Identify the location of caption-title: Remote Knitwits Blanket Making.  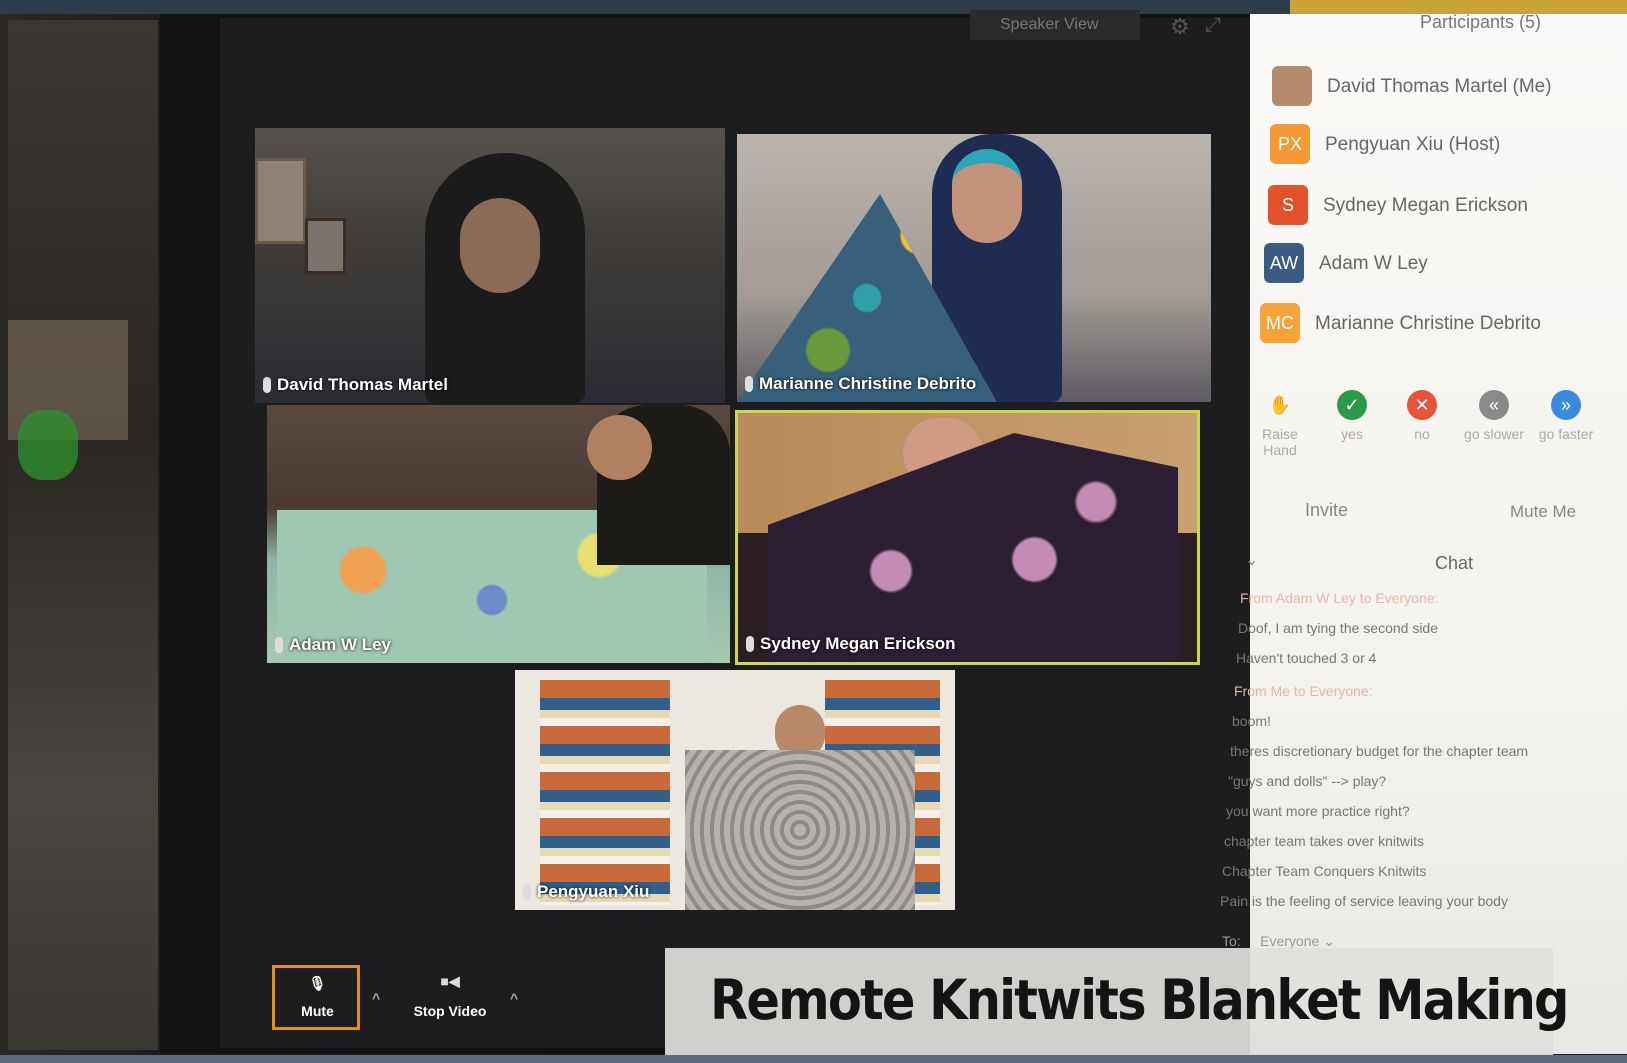
(1139, 1000).